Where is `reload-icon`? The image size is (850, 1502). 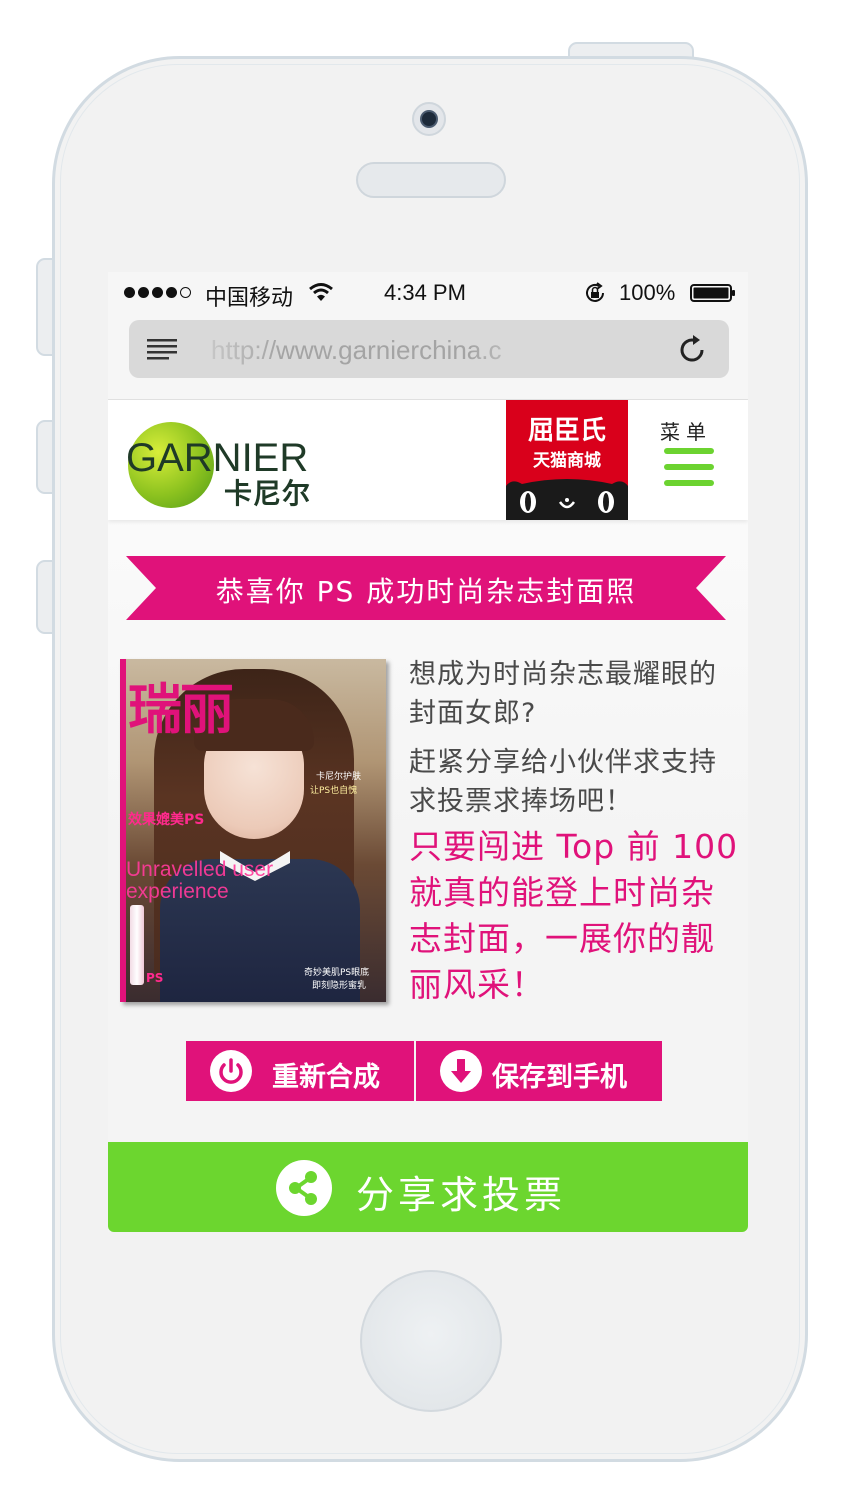 reload-icon is located at coordinates (692, 350).